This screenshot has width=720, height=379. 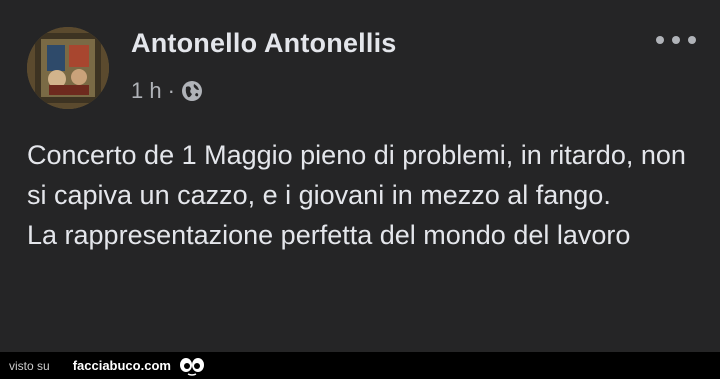 What do you see at coordinates (263, 43) in the screenshot?
I see `author-name: Antonello Antonellis` at bounding box center [263, 43].